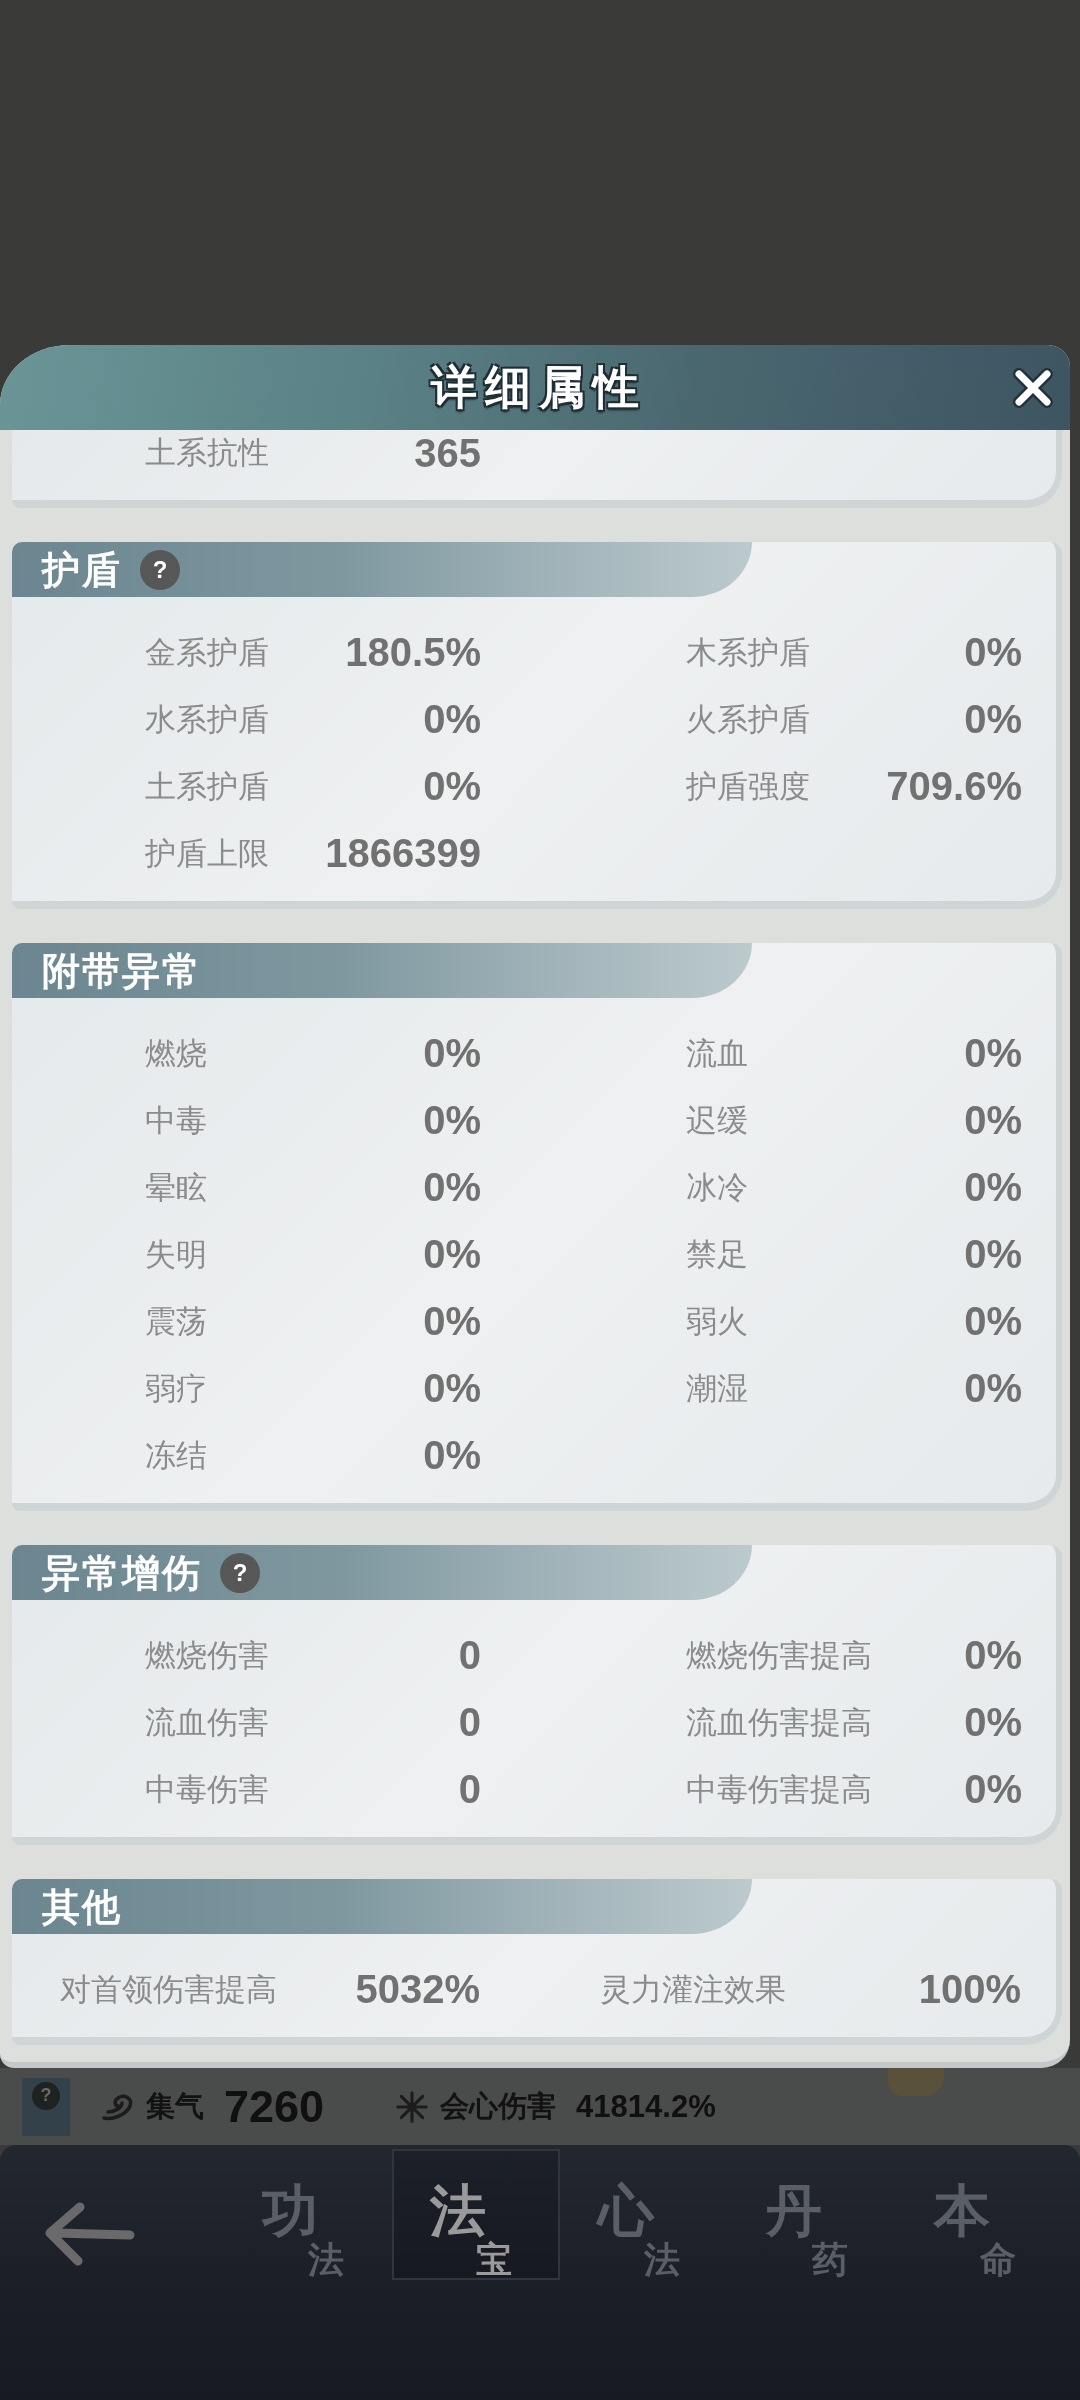 The width and height of the screenshot is (1080, 2400). Describe the element at coordinates (308, 2214) in the screenshot. I see `nav-tab: 功 法` at that location.